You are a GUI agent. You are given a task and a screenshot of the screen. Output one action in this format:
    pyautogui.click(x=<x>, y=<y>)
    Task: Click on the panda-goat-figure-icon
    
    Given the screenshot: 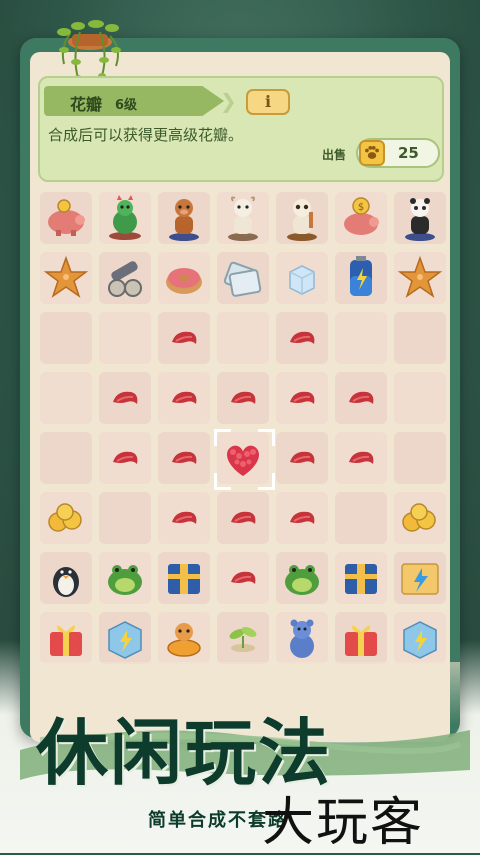 What is the action you would take?
    pyautogui.click(x=302, y=218)
    